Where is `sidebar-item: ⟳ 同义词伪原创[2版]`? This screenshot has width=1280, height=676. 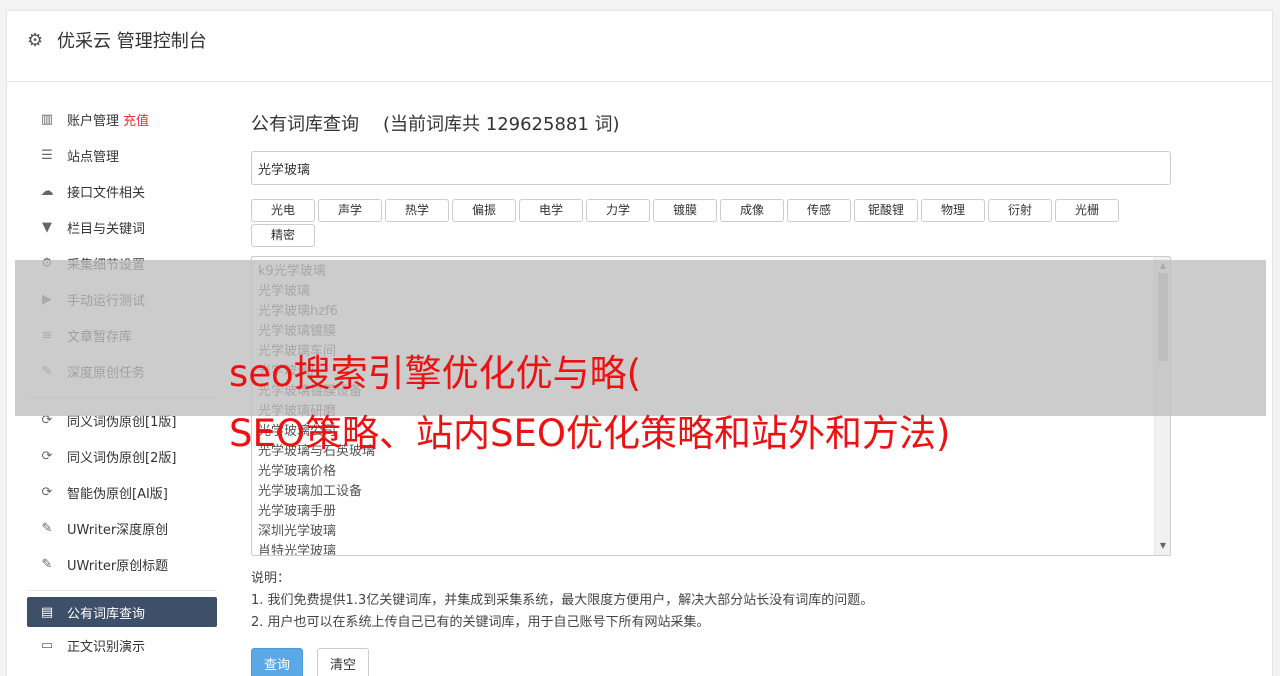 sidebar-item: ⟳ 同义词伪原创[2版] is located at coordinates (122, 456).